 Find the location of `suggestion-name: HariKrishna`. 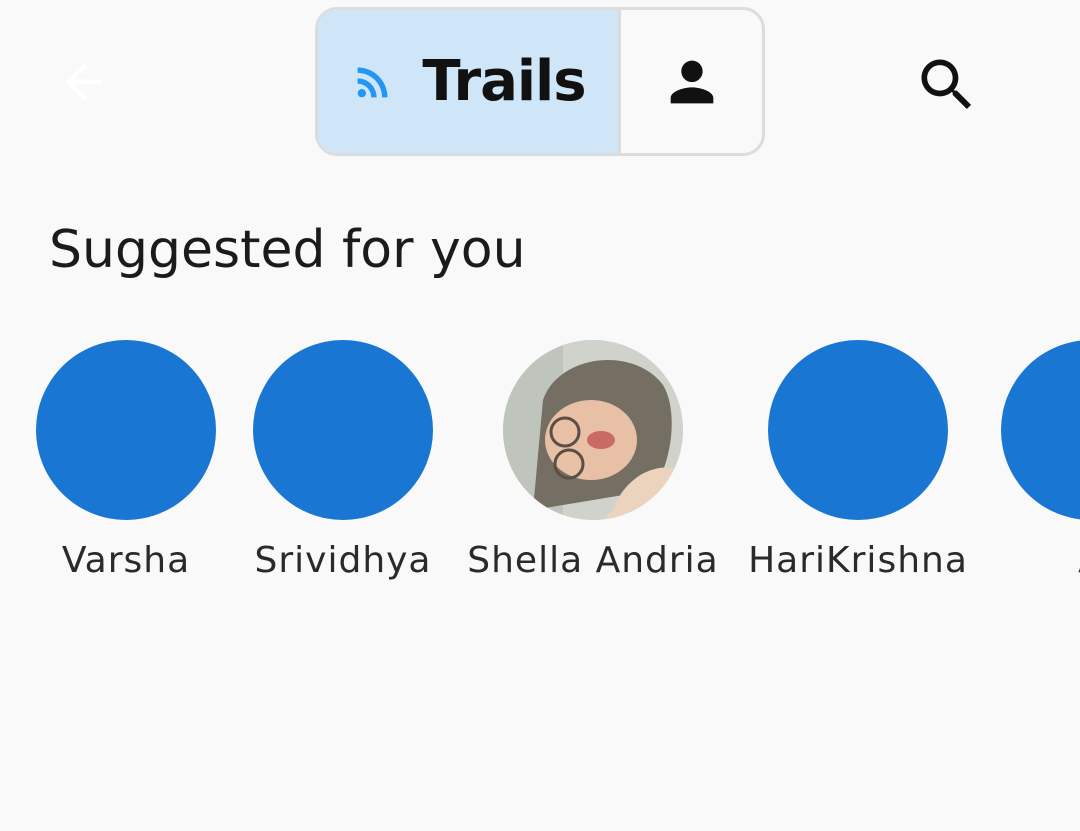

suggestion-name: HariKrishna is located at coordinates (858, 560).